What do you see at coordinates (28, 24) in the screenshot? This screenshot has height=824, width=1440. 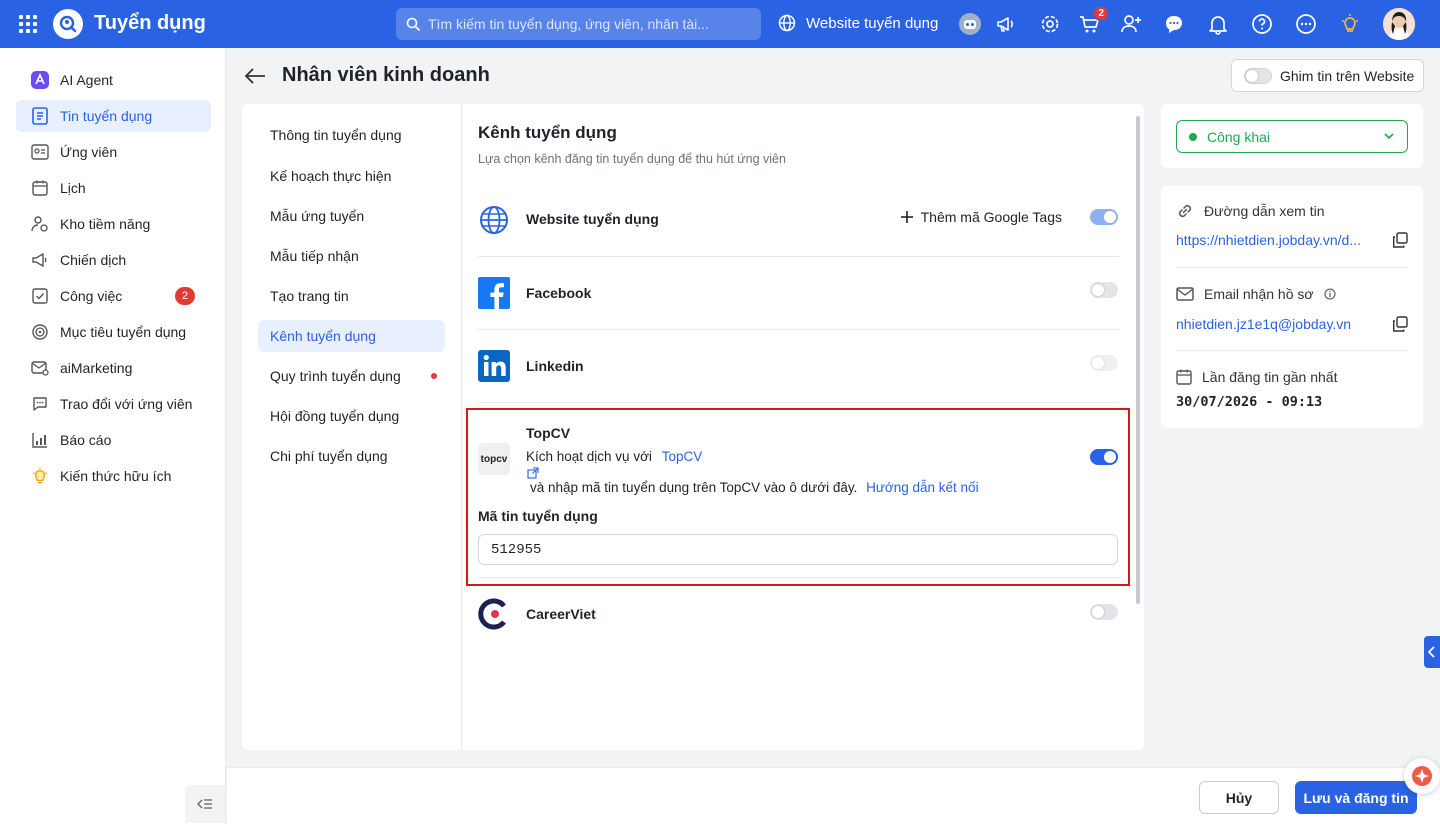 I see `app-grid-icon` at bounding box center [28, 24].